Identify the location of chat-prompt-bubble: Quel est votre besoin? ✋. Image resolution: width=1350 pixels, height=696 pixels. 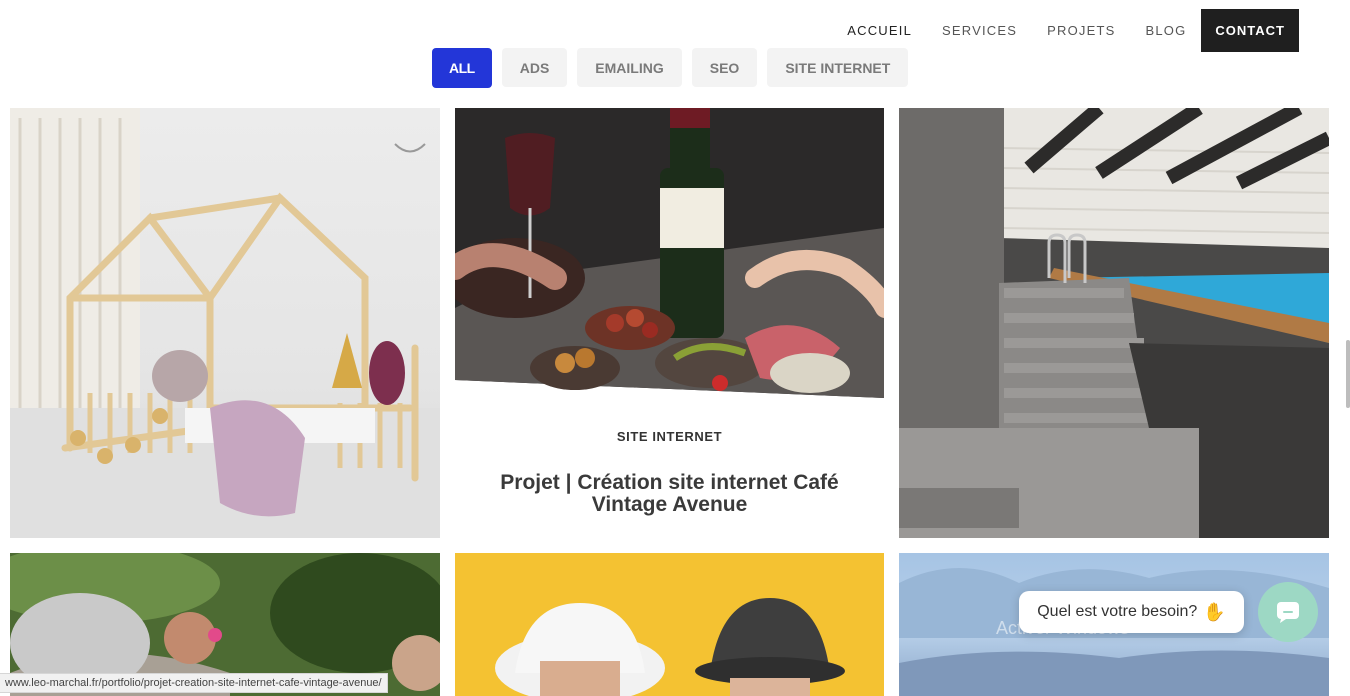
(1131, 612).